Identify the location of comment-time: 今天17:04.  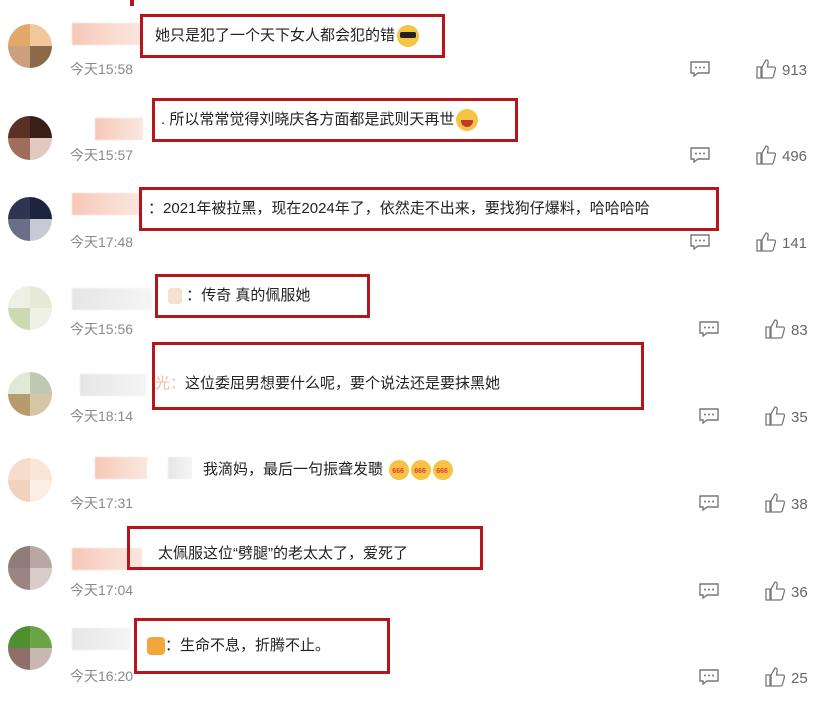
(102, 590).